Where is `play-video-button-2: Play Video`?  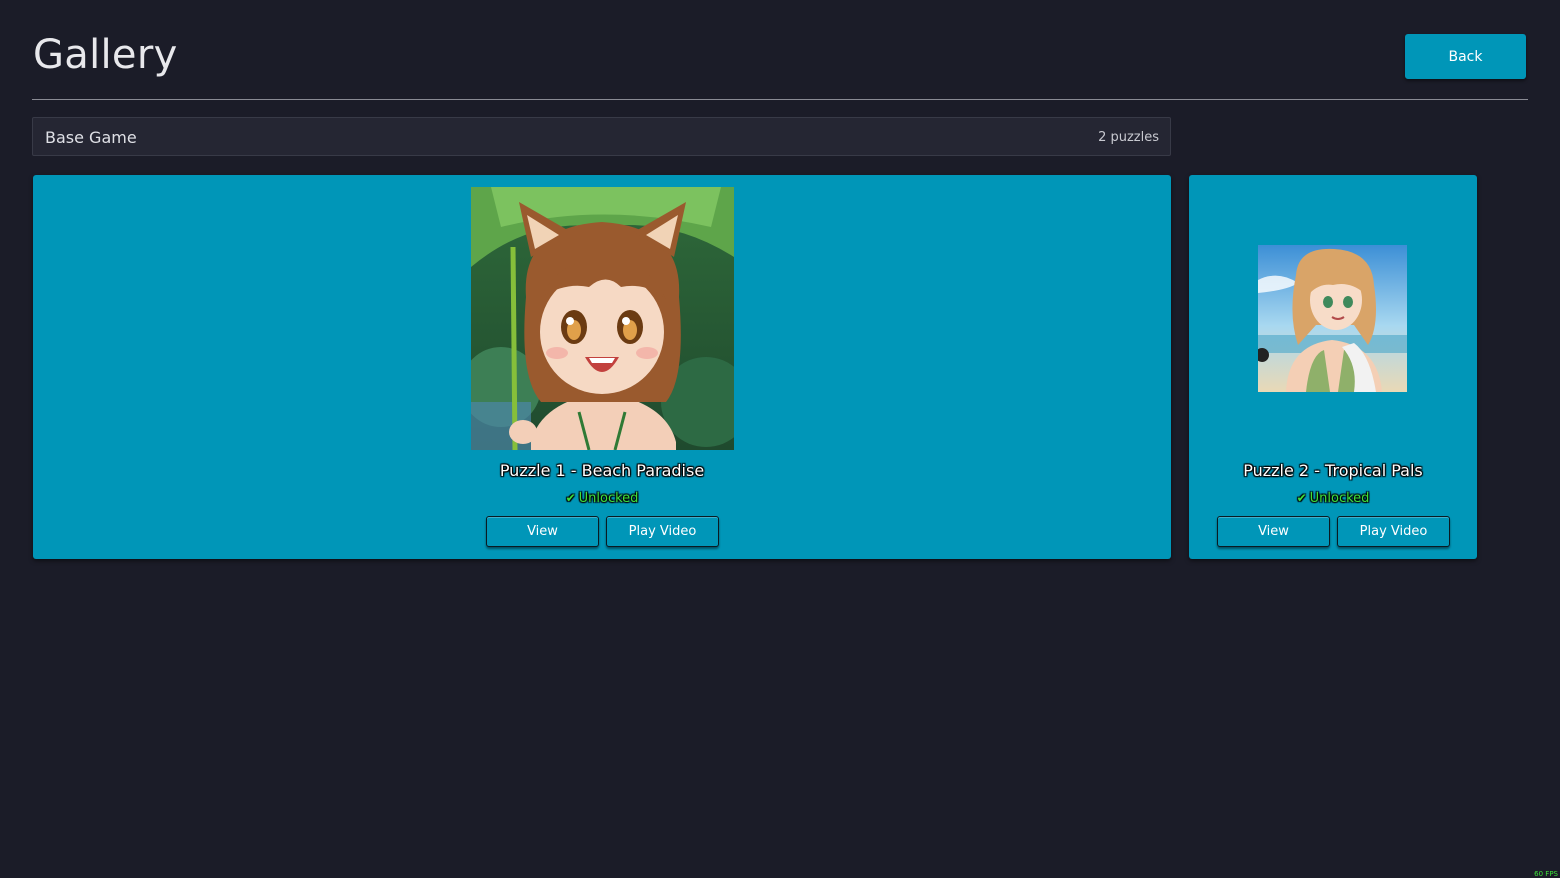 play-video-button-2: Play Video is located at coordinates (1393, 531).